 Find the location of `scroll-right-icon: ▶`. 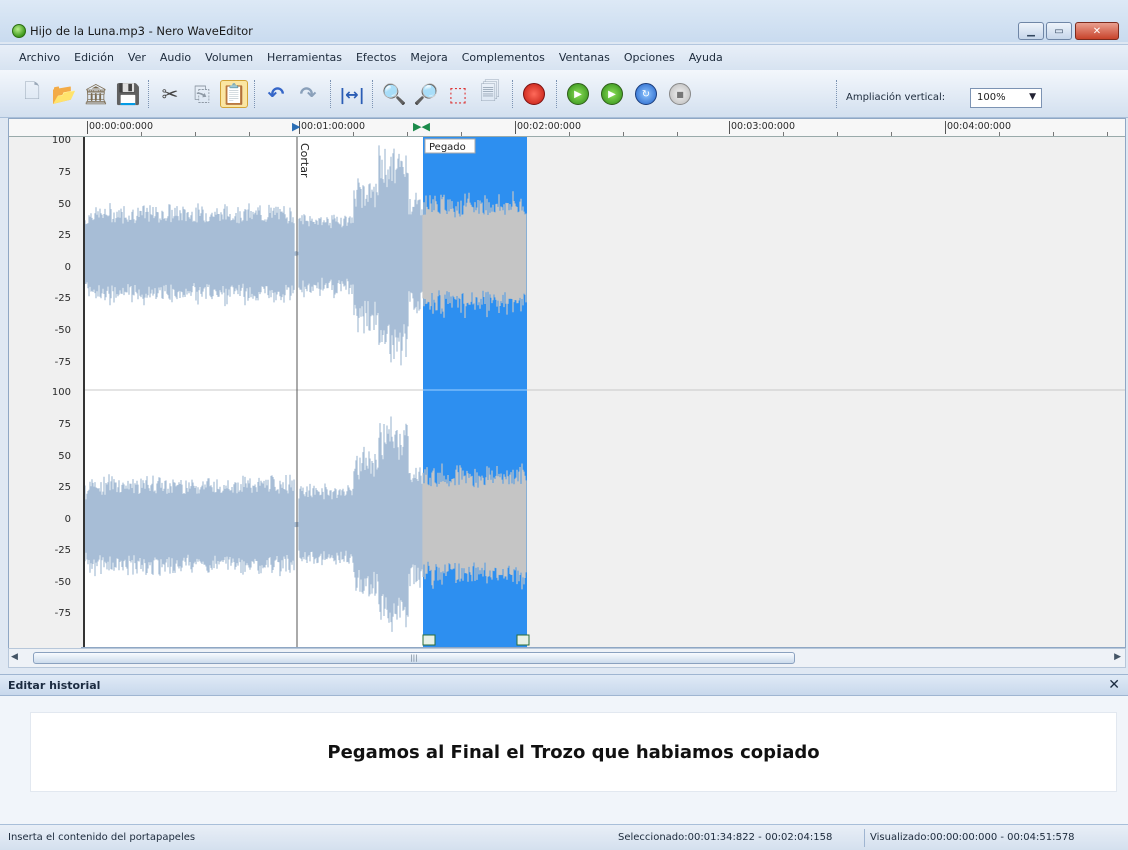

scroll-right-icon: ▶ is located at coordinates (1117, 657).